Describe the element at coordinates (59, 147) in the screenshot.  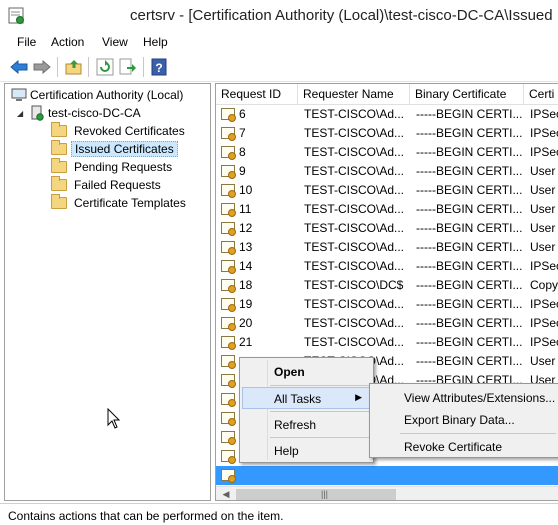
I see `folder-icon` at that location.